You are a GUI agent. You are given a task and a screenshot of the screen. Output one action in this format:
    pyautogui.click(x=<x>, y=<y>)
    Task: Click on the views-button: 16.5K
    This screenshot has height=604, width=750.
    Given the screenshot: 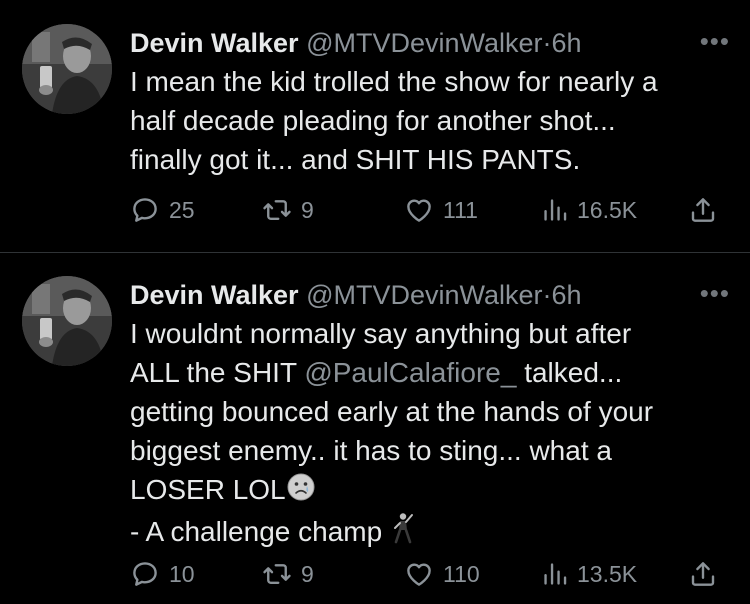 What is the action you would take?
    pyautogui.click(x=589, y=210)
    